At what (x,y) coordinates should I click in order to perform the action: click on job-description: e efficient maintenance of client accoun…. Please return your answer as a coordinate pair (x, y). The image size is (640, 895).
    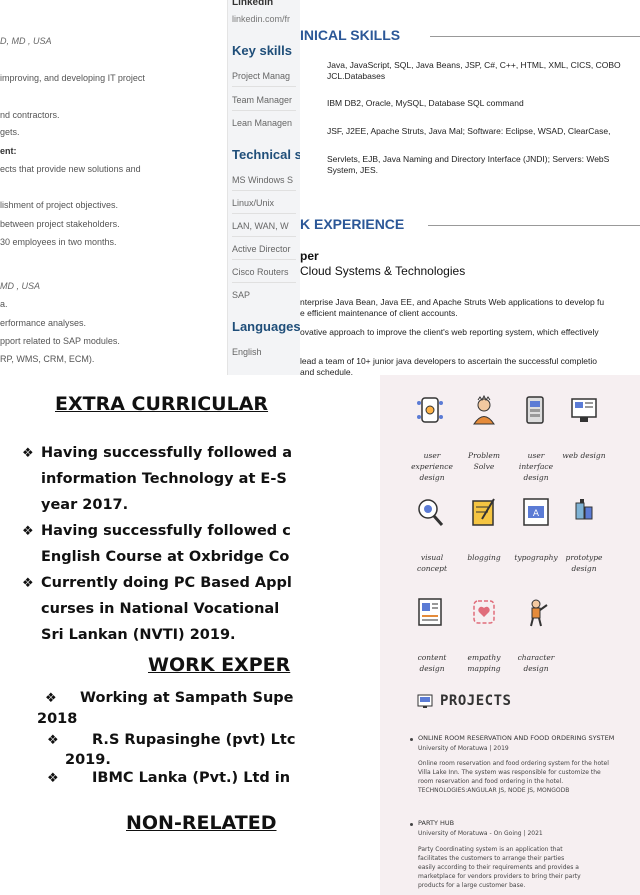
    Looking at the image, I should click on (379, 313).